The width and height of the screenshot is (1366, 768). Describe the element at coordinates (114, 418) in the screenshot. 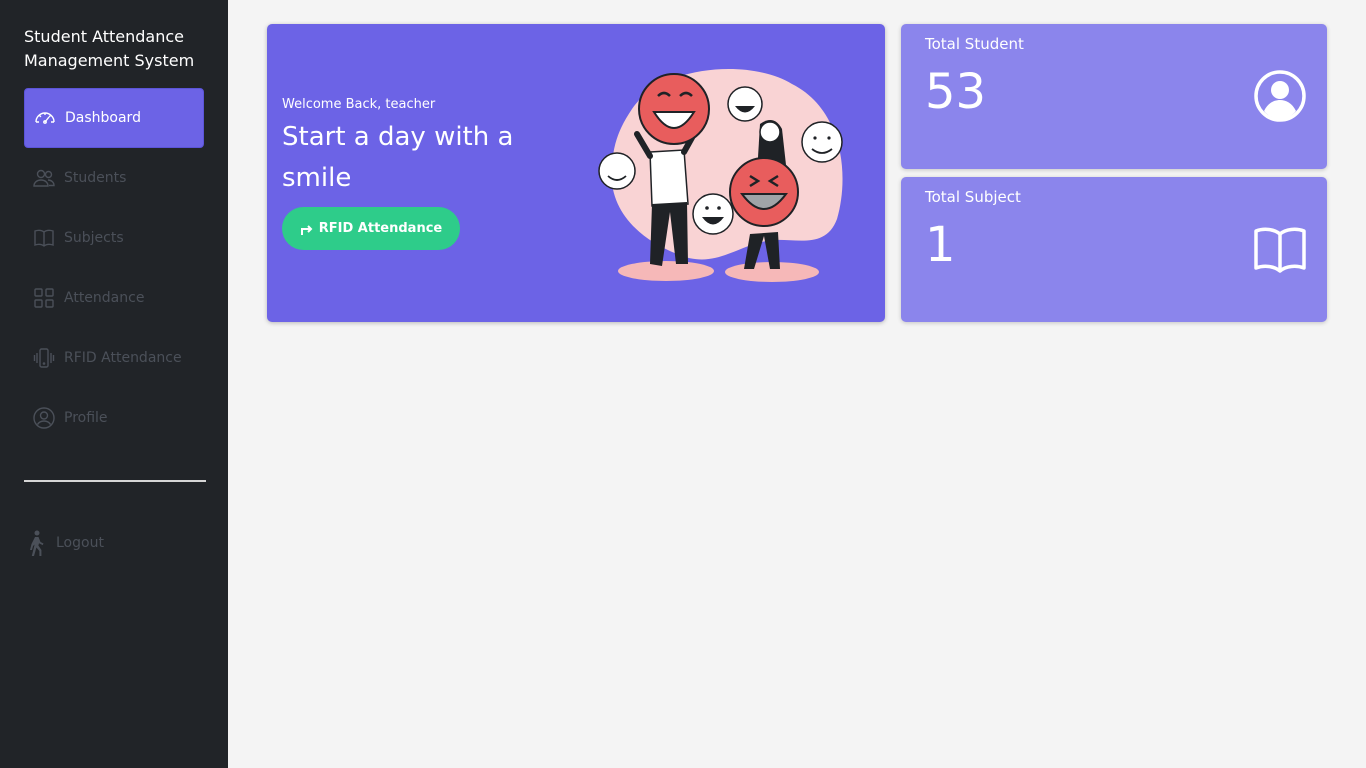

I see `sidebar-item-profile: Profile` at that location.